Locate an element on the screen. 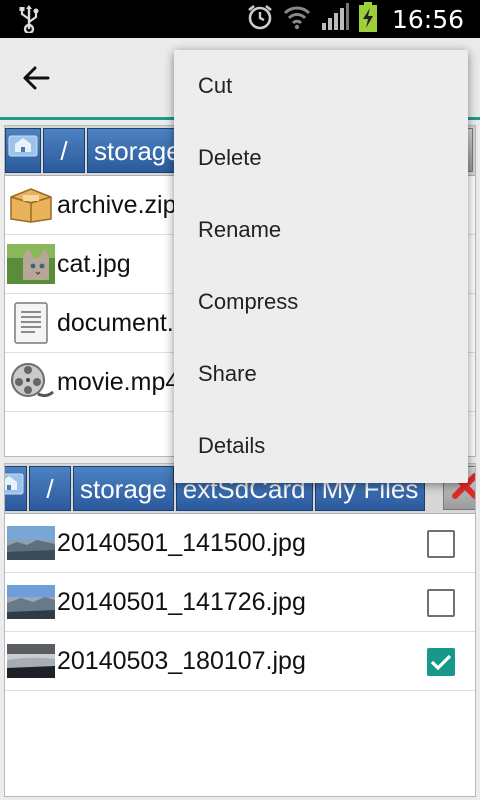 This screenshot has width=480, height=800. text-document-icon is located at coordinates (31, 323).